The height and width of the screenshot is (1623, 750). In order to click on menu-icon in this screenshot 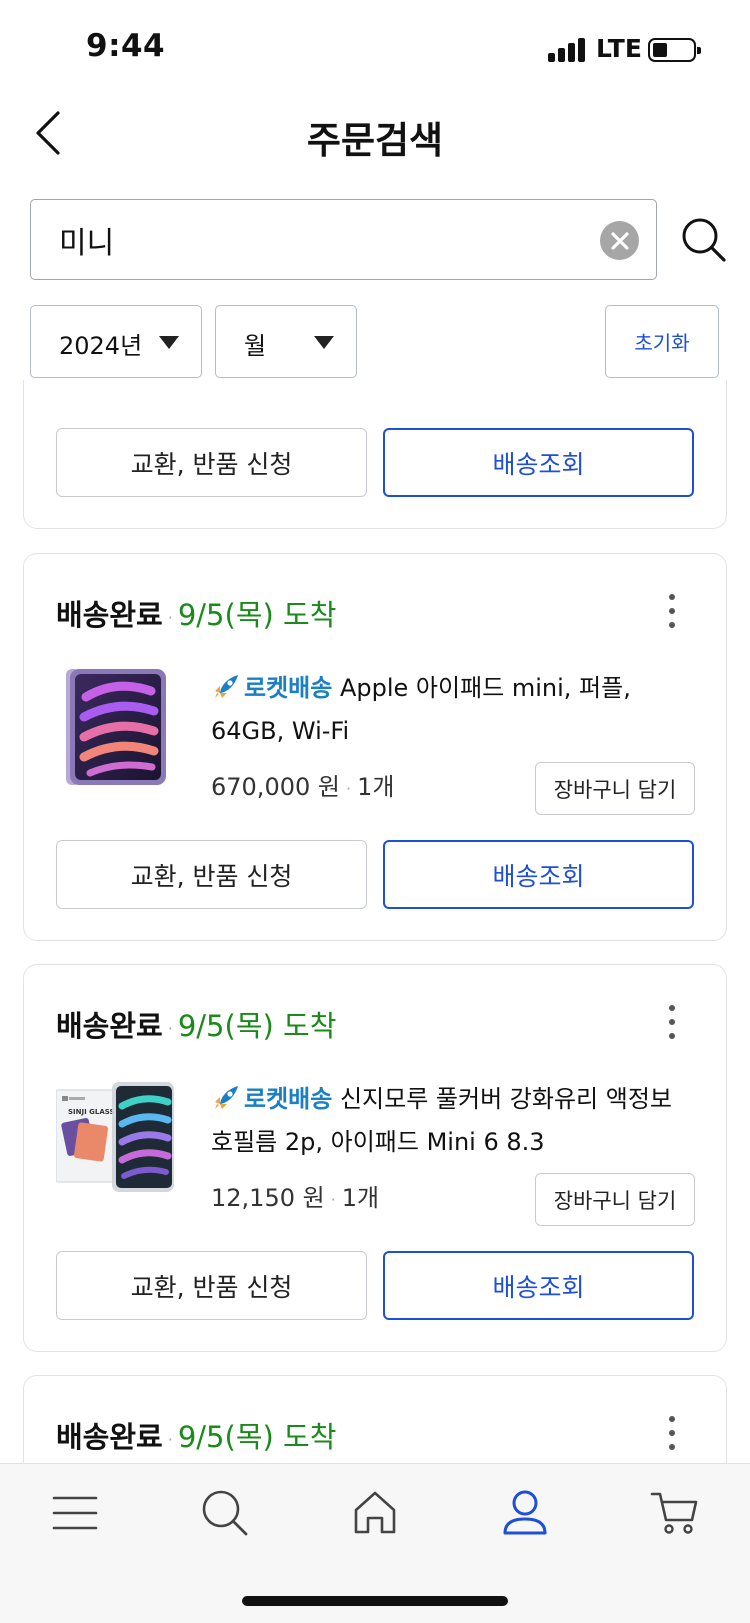, I will do `click(75, 1513)`.